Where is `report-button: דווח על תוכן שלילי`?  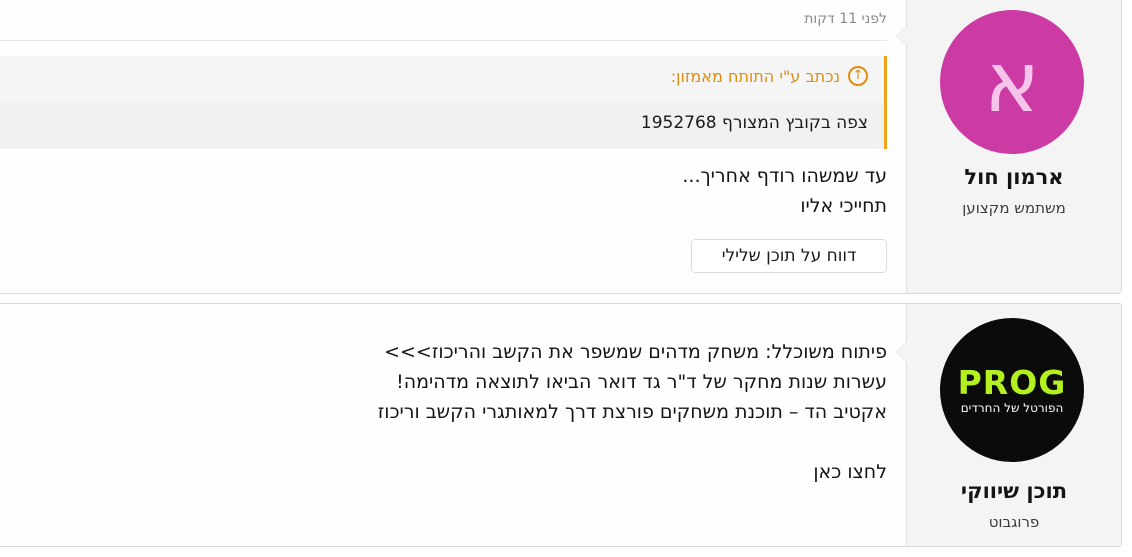
report-button: דווח על תוכן שלילי is located at coordinates (789, 256).